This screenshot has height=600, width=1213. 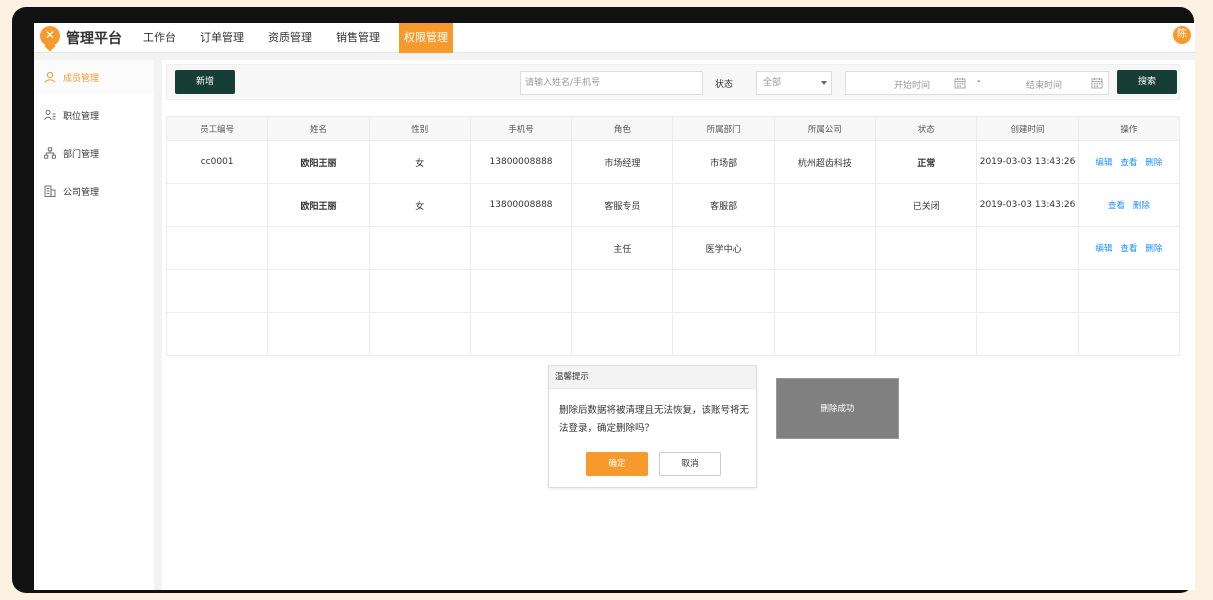 What do you see at coordinates (614, 38) in the screenshot?
I see `top-bar: ✕ 管理平台 工作台 订单管理 资质管理 销售管理 权限管理 陈` at bounding box center [614, 38].